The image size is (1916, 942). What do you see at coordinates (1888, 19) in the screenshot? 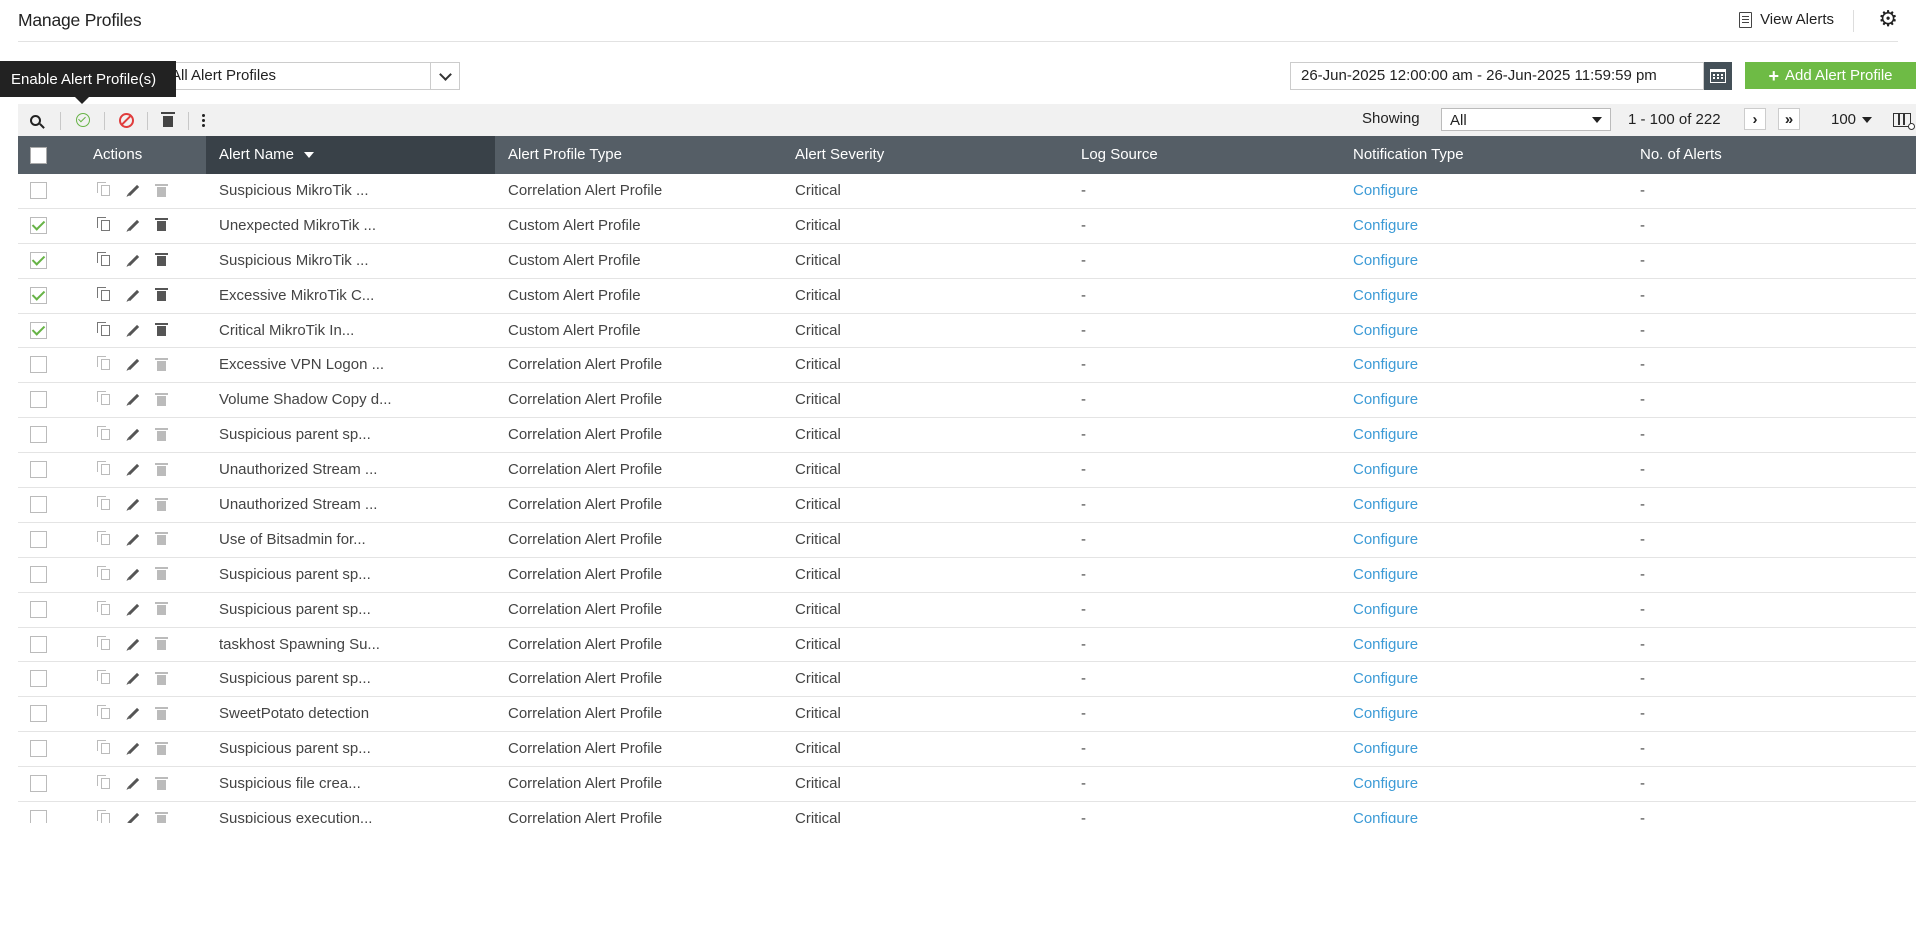
I see `gear-icon: ⚙` at bounding box center [1888, 19].